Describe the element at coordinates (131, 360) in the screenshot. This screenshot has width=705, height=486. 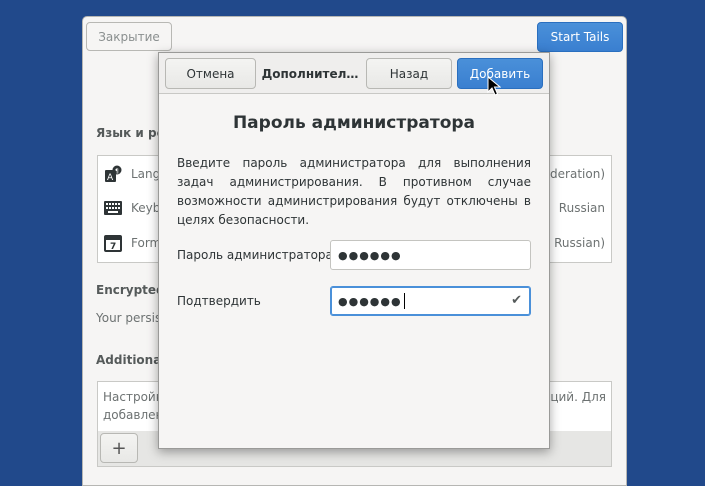
I see `additional-section-heading: Additional` at that location.